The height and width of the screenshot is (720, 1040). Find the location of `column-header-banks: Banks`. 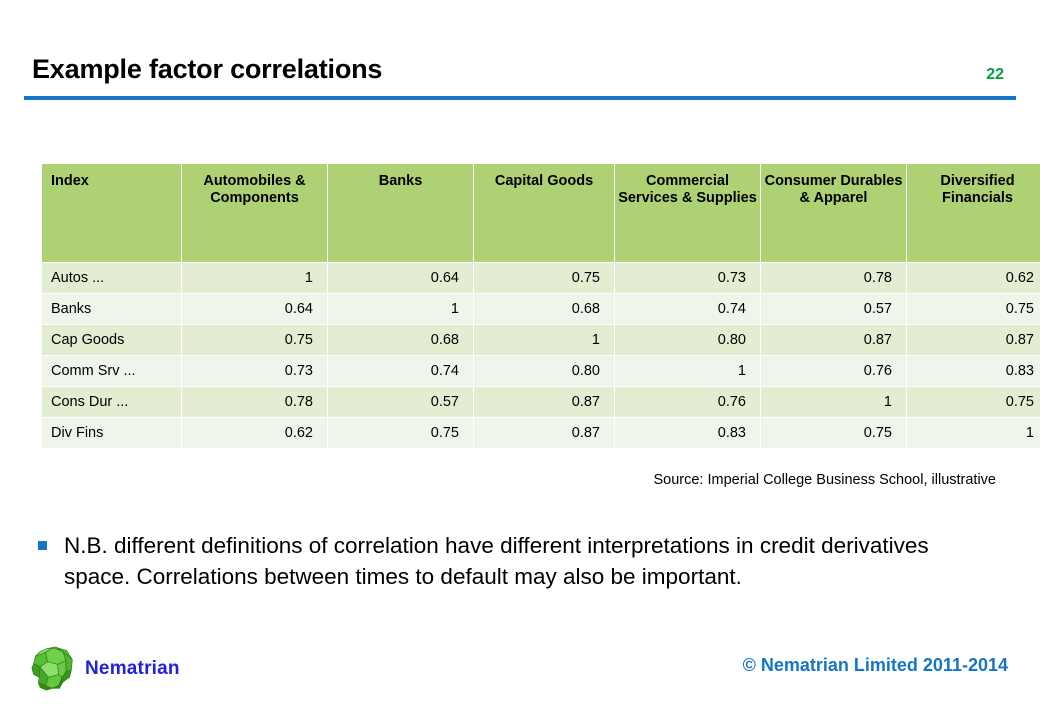

column-header-banks: Banks is located at coordinates (400, 213).